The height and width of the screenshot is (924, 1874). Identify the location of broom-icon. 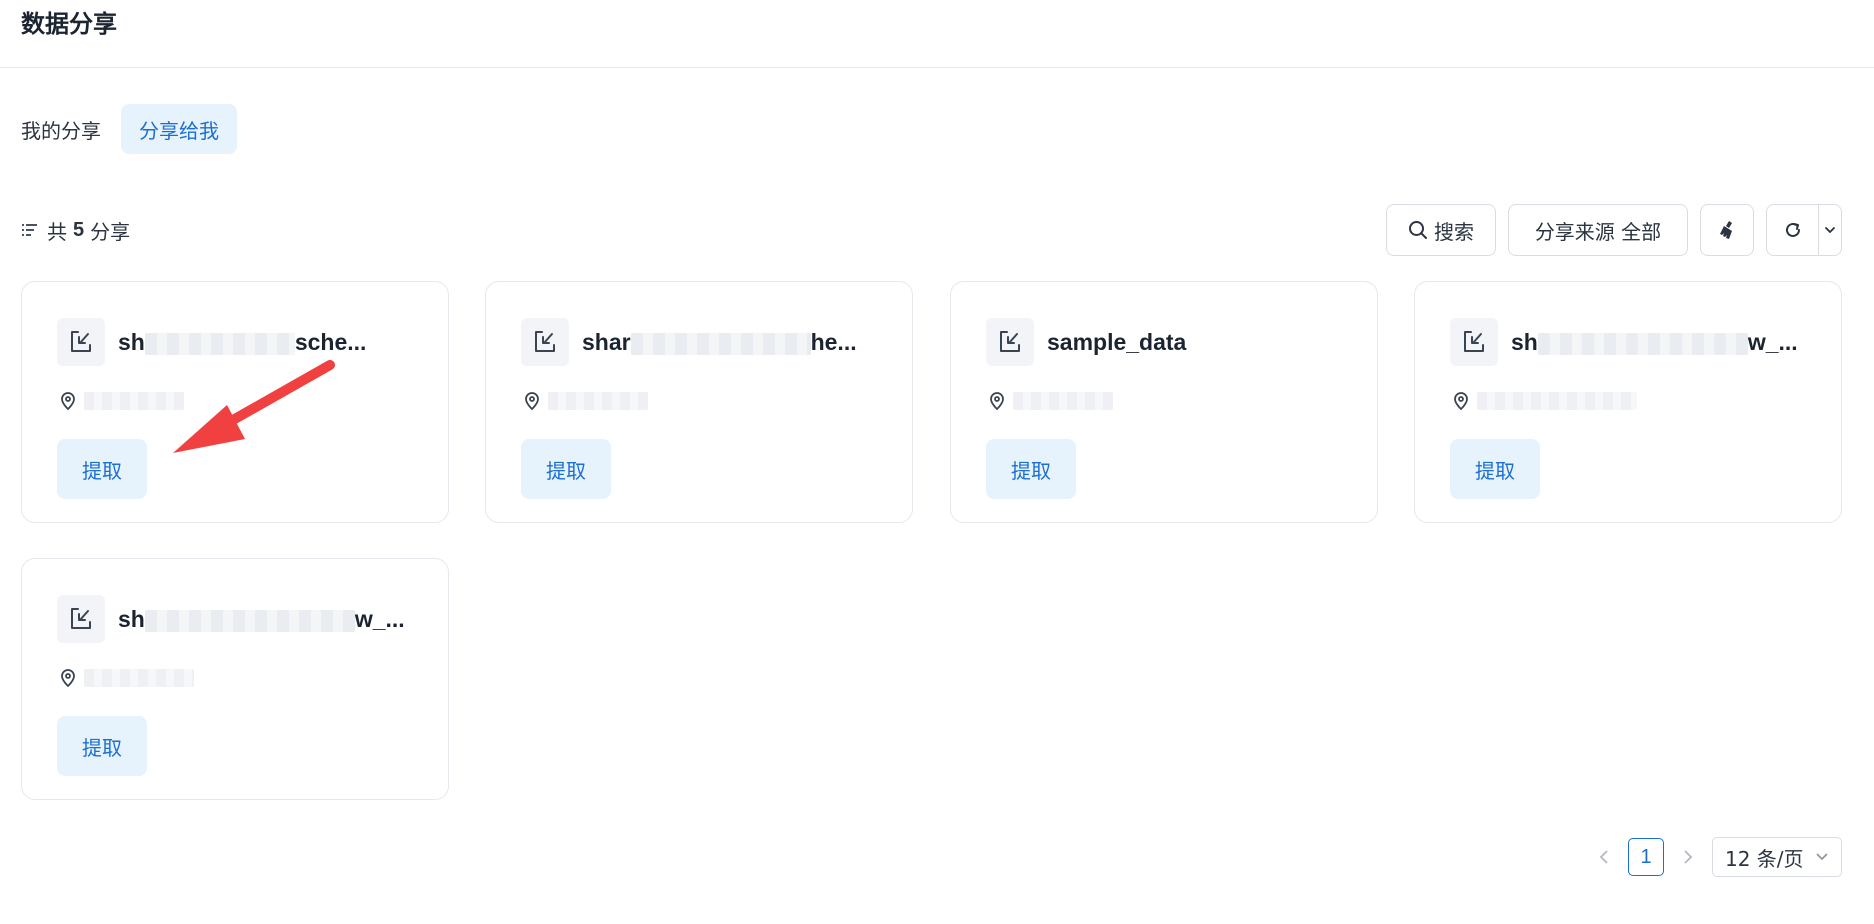
(1726, 230).